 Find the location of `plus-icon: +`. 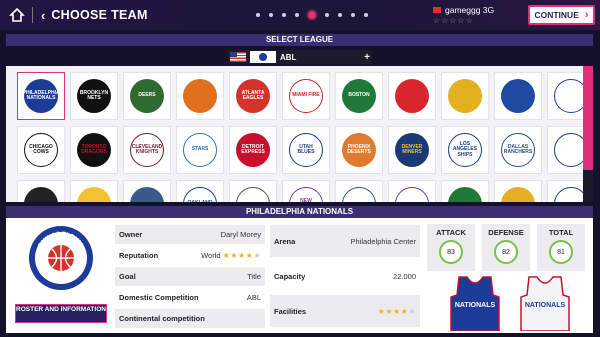

plus-icon: + is located at coordinates (367, 57).